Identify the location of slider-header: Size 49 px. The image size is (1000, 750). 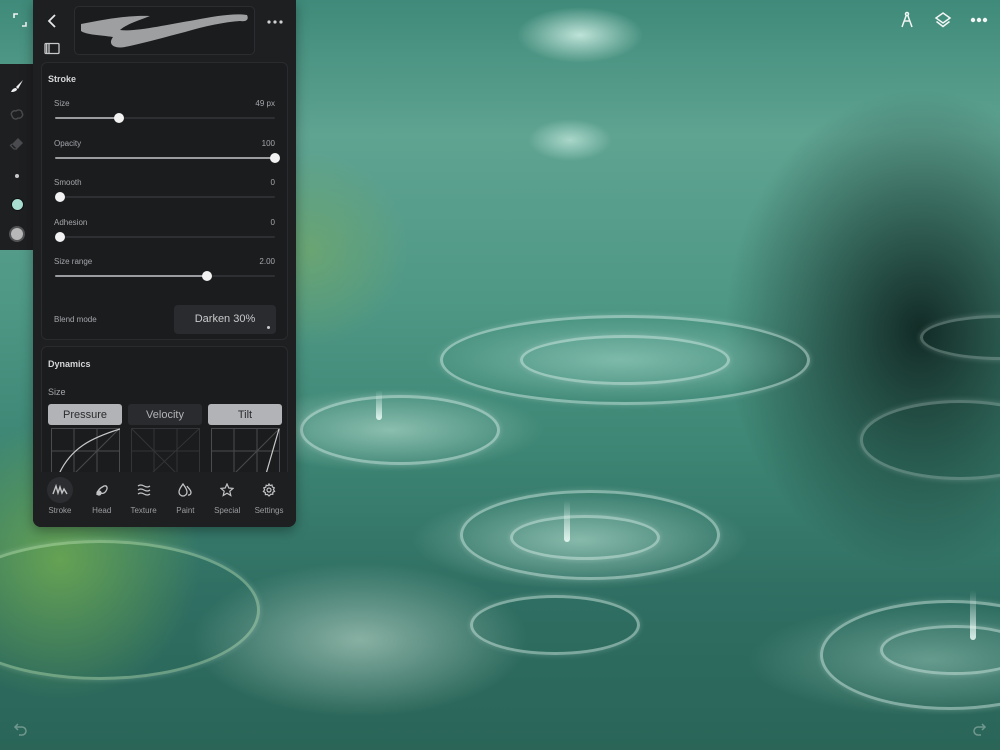
(164, 103).